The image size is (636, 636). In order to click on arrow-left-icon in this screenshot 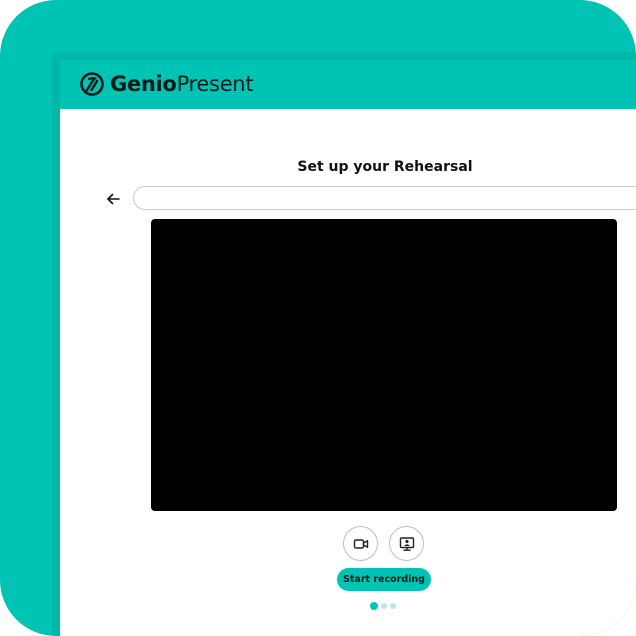, I will do `click(113, 199)`.